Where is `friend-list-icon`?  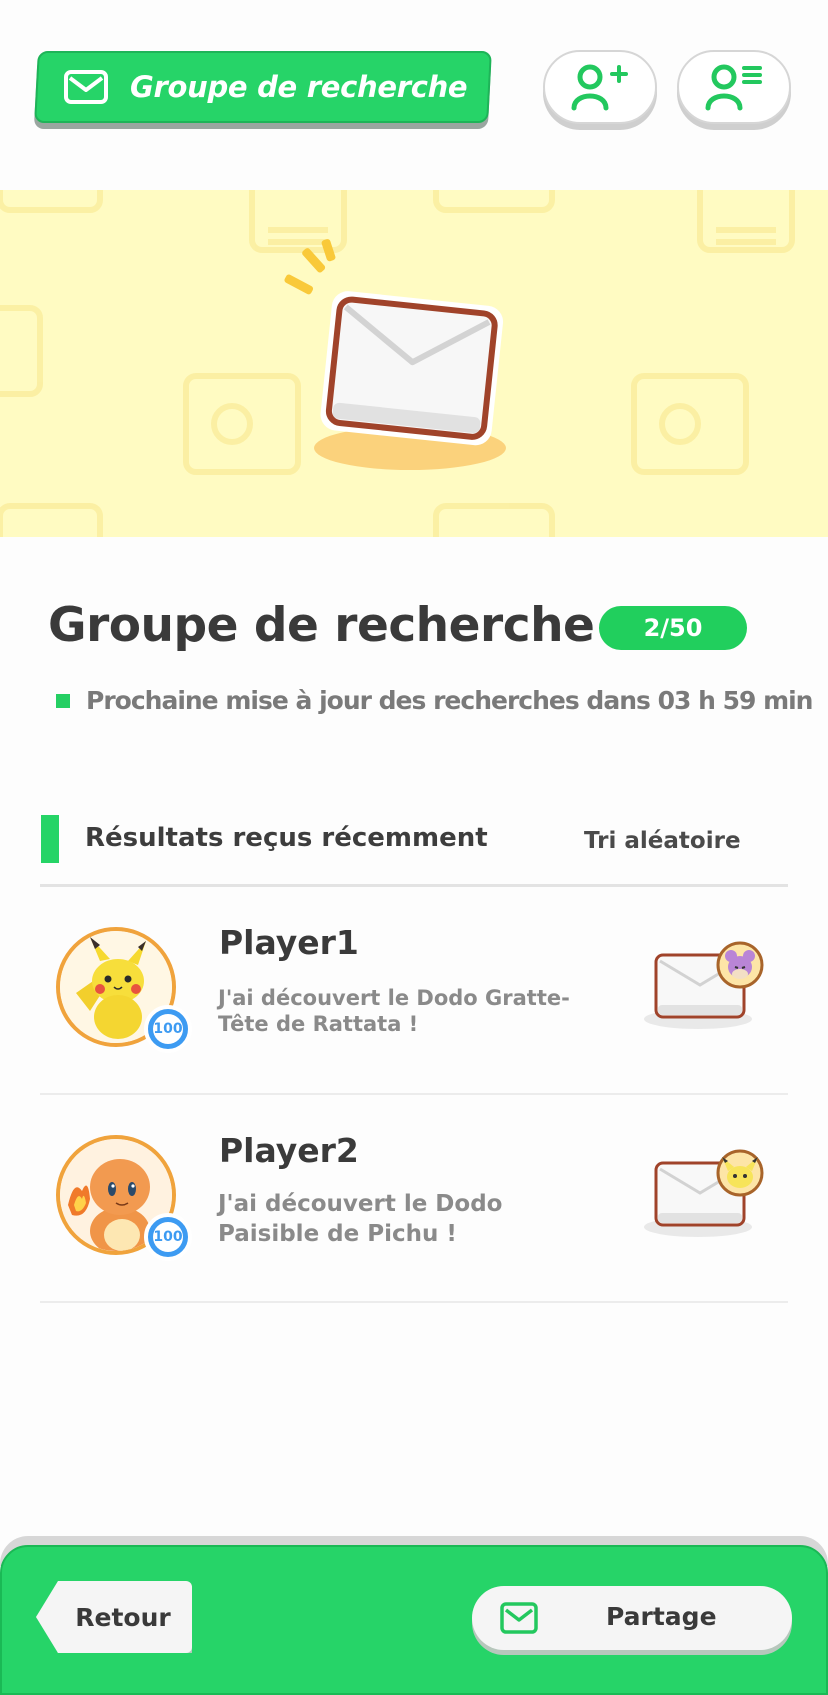
friend-list-icon is located at coordinates (733, 87).